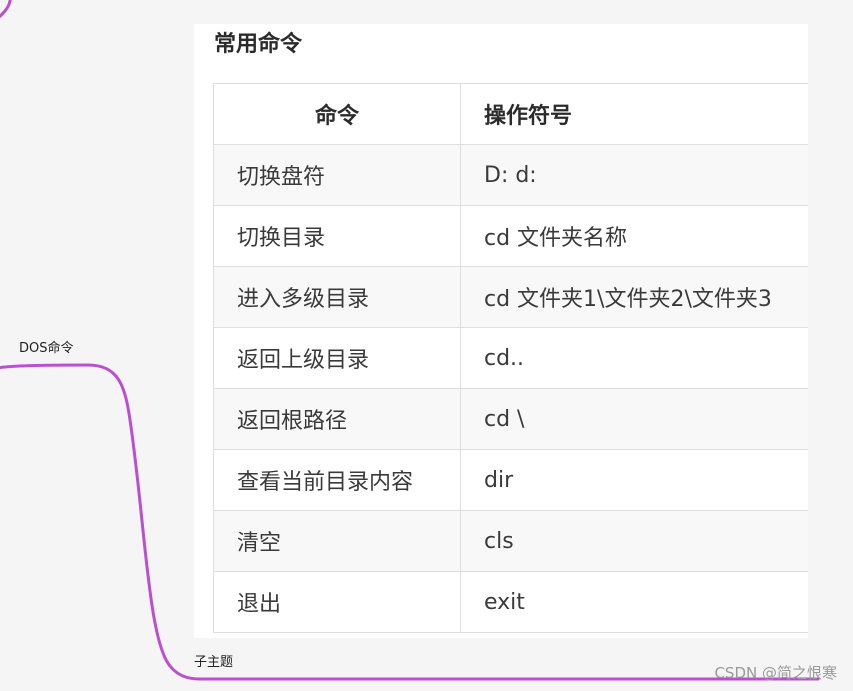  I want to click on csdn-watermark: CSDN @简之恨寒, so click(775, 673).